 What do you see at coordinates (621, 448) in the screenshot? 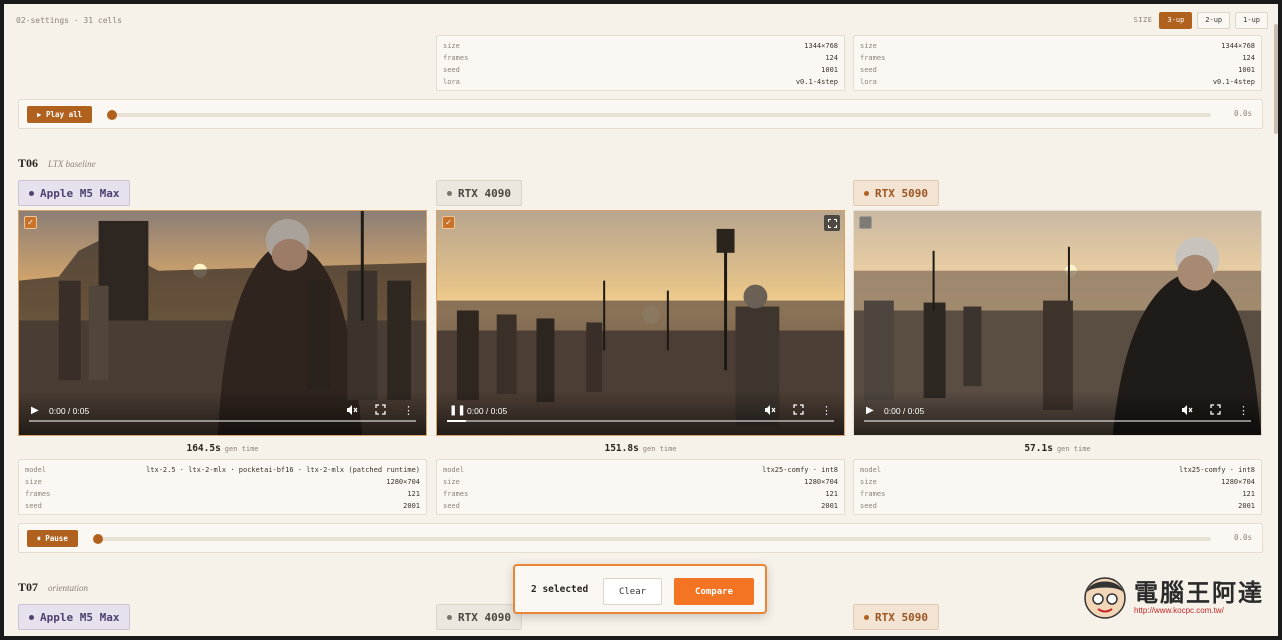
I see `gen-value: 151.8s` at bounding box center [621, 448].